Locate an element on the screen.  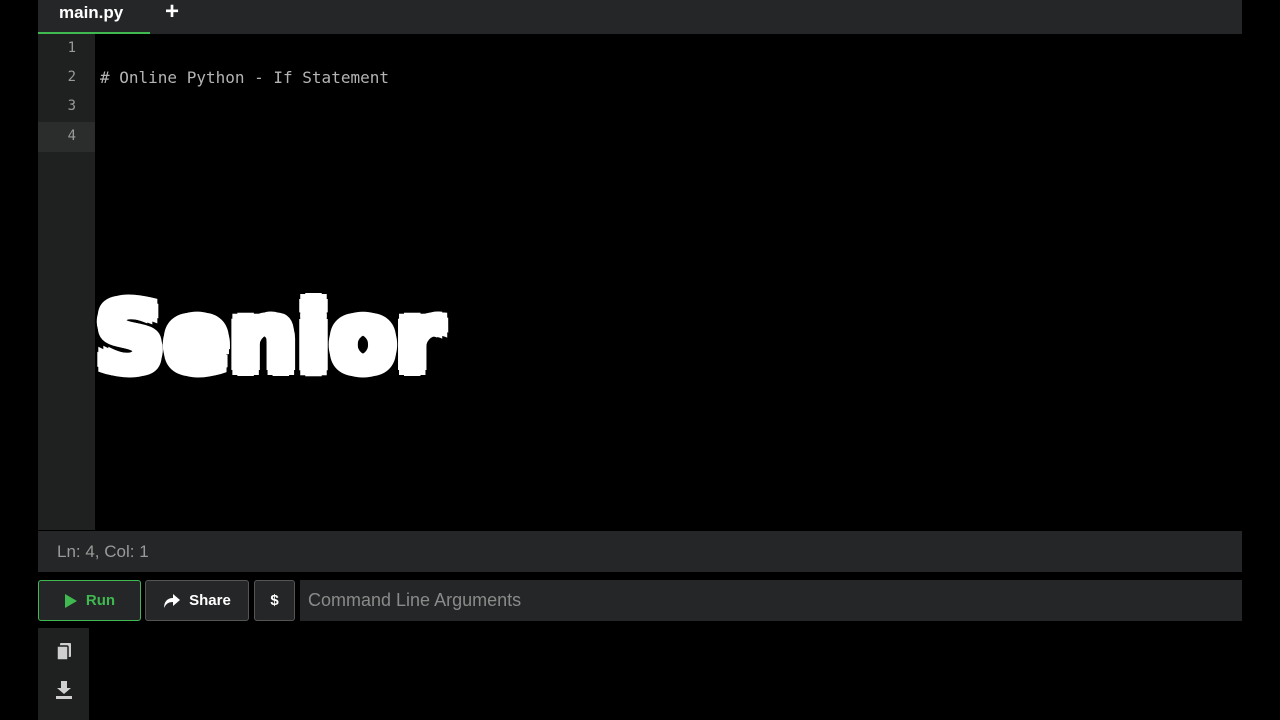
share-button-label: Share is located at coordinates (210, 600).